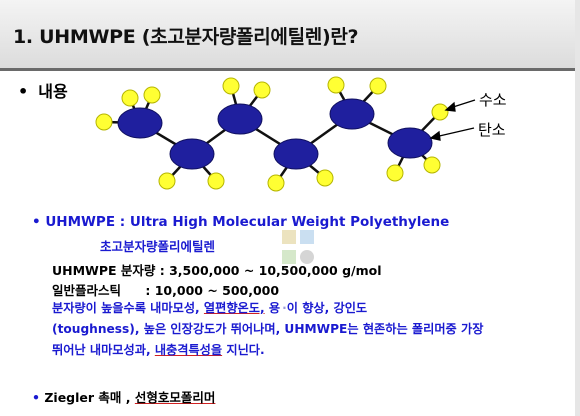 The width and height of the screenshot is (580, 416). Describe the element at coordinates (87, 290) in the screenshot. I see `general-plastic-label: 일반플라스틱` at that location.